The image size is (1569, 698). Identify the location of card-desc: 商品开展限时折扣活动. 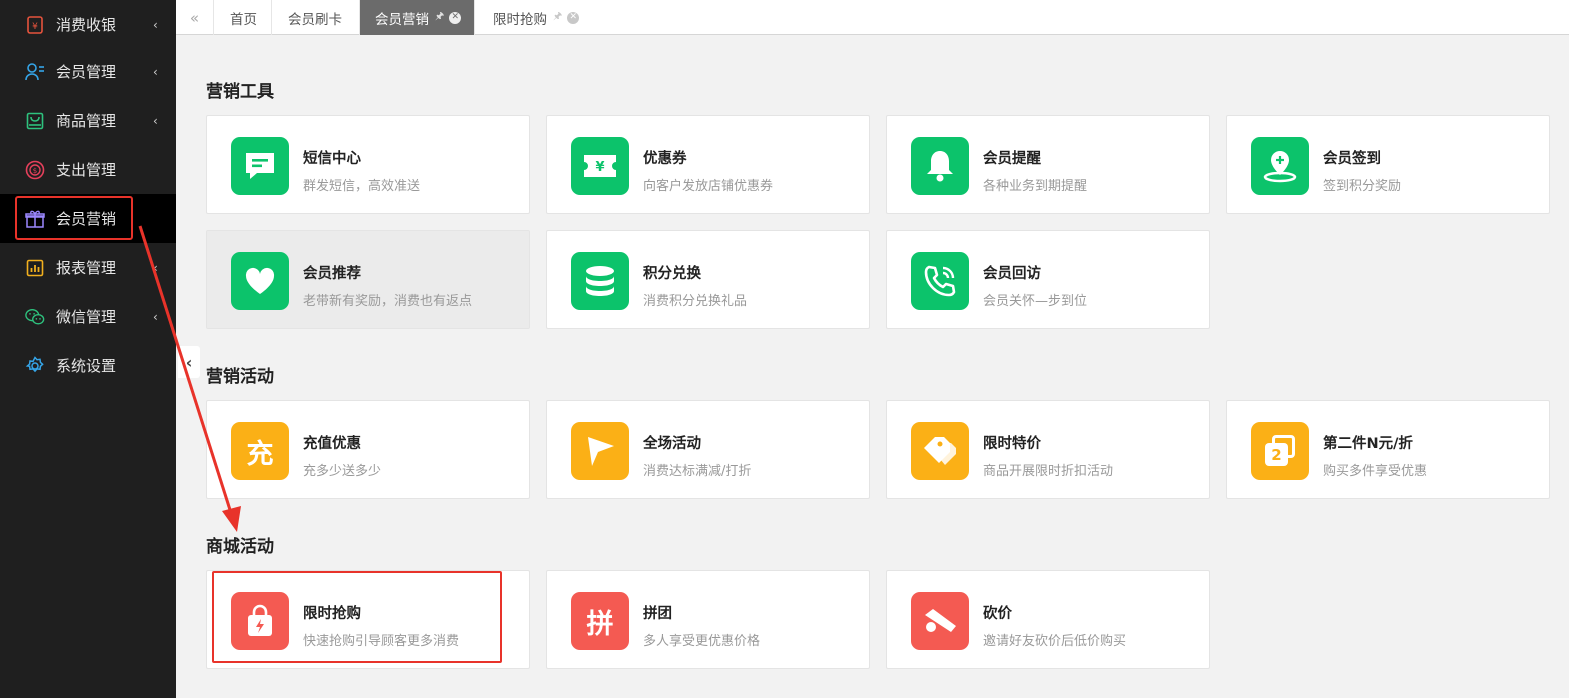
(1048, 471).